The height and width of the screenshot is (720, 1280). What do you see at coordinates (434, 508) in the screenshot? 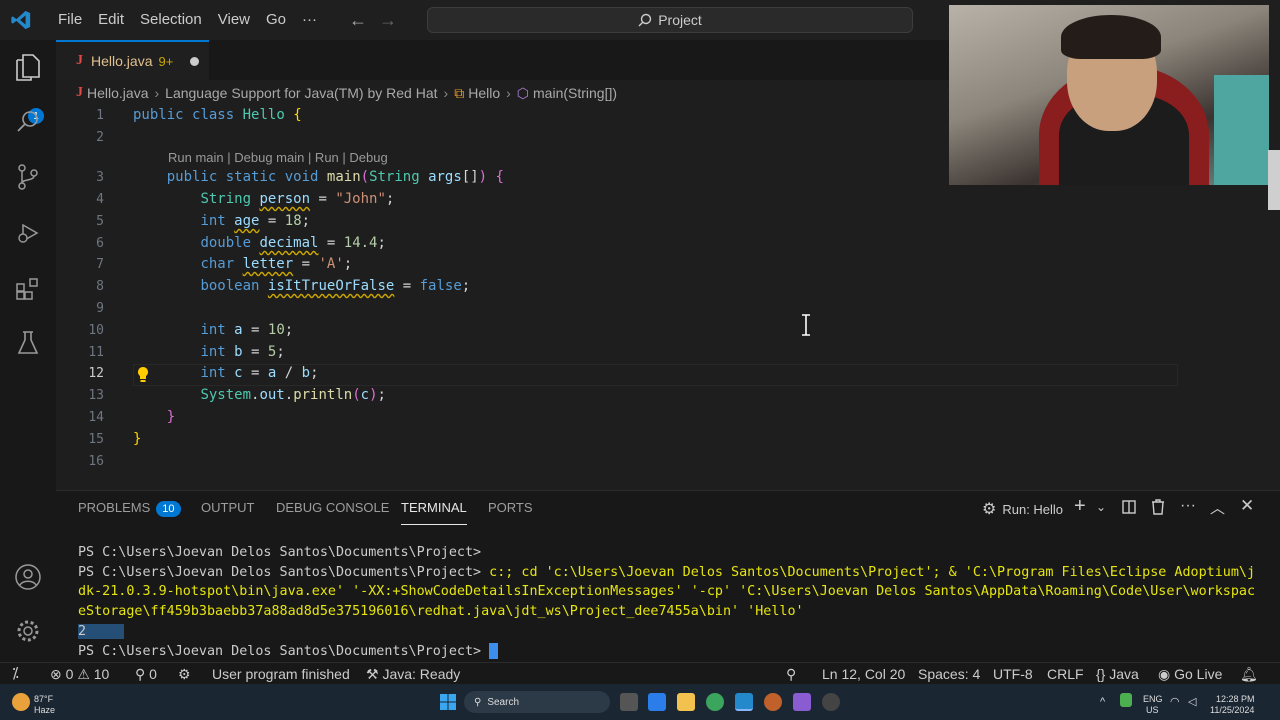
I see `tab-terminal: TERMINAL` at bounding box center [434, 508].